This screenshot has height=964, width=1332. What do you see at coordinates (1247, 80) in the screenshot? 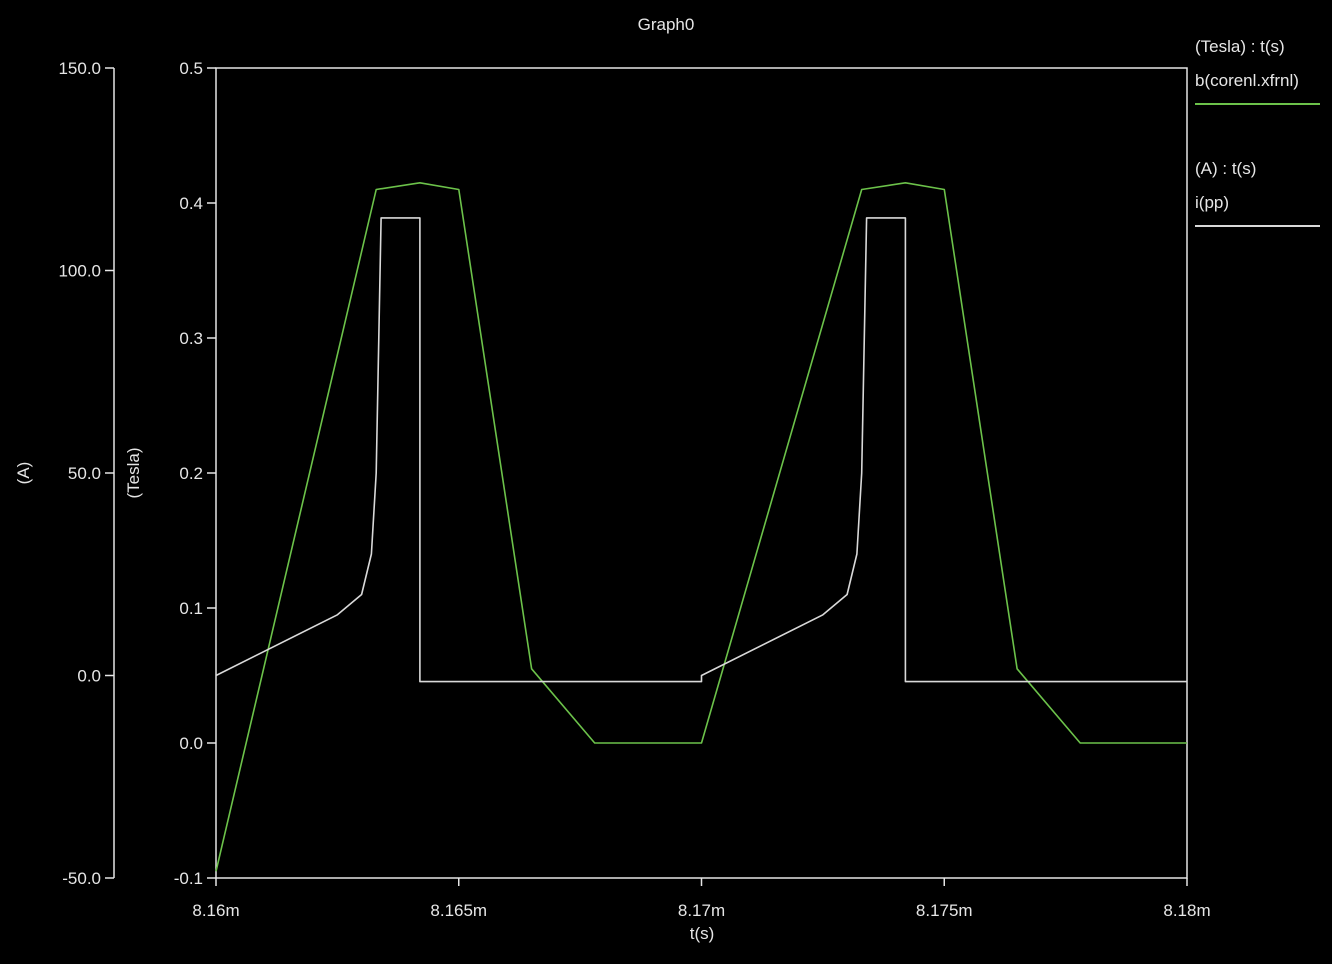
I see `legend-name-0: b(corenl.xfrnl)` at bounding box center [1247, 80].